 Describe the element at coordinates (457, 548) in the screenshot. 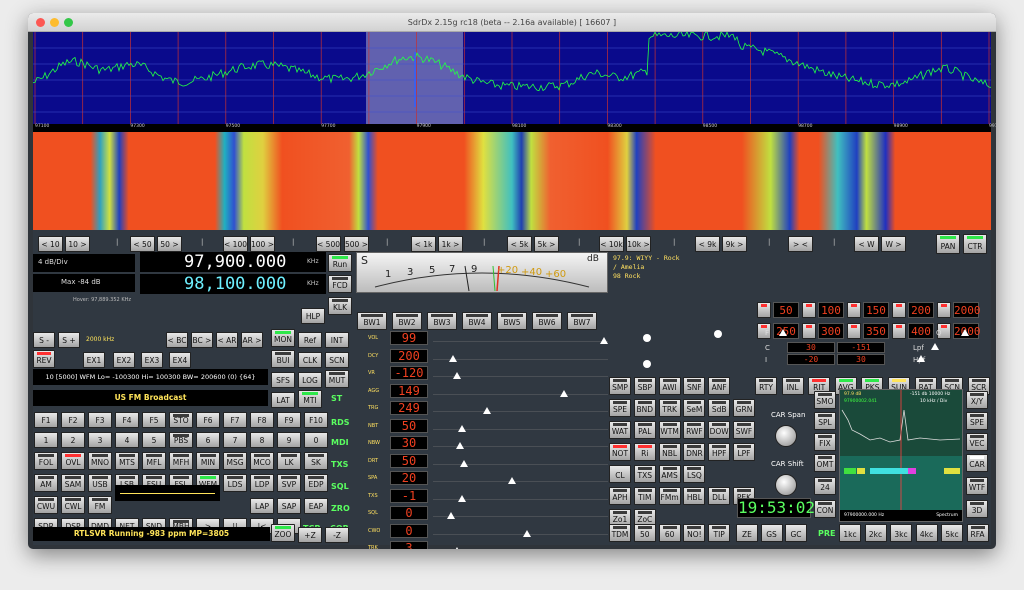

I see `slider-knob-trk` at that location.